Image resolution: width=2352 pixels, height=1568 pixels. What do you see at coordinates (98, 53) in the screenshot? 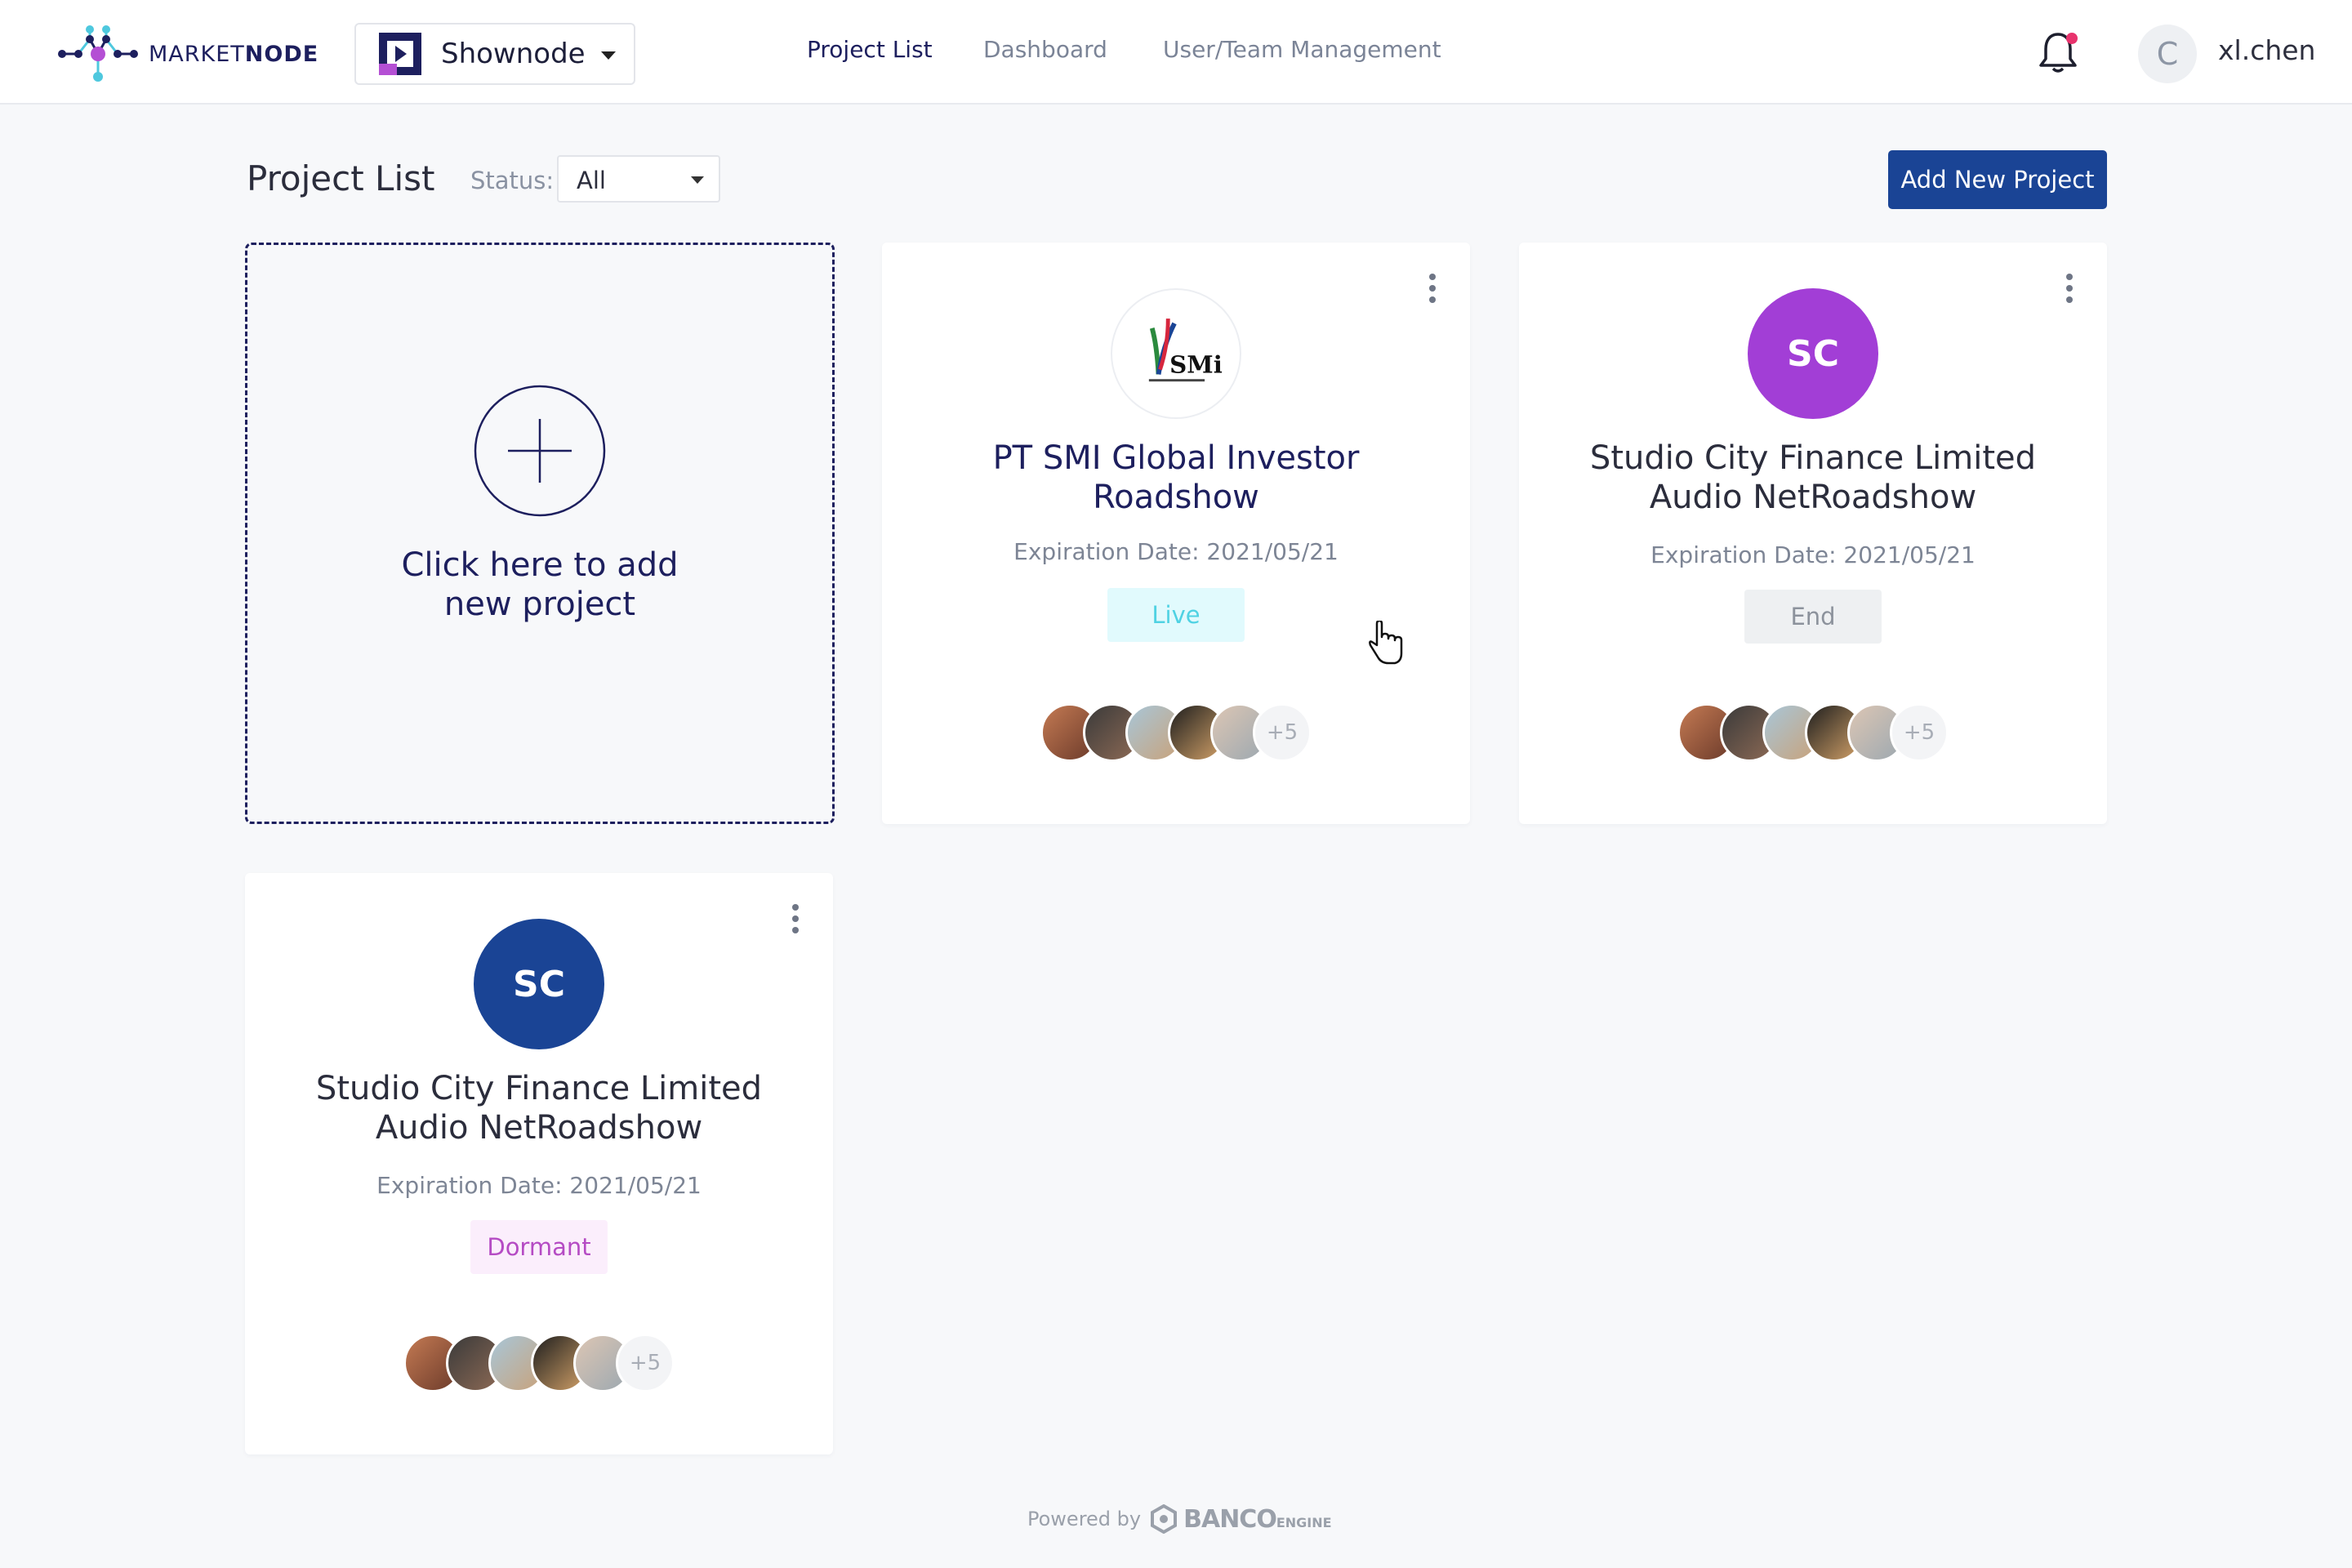
I see `network-logo-icon` at bounding box center [98, 53].